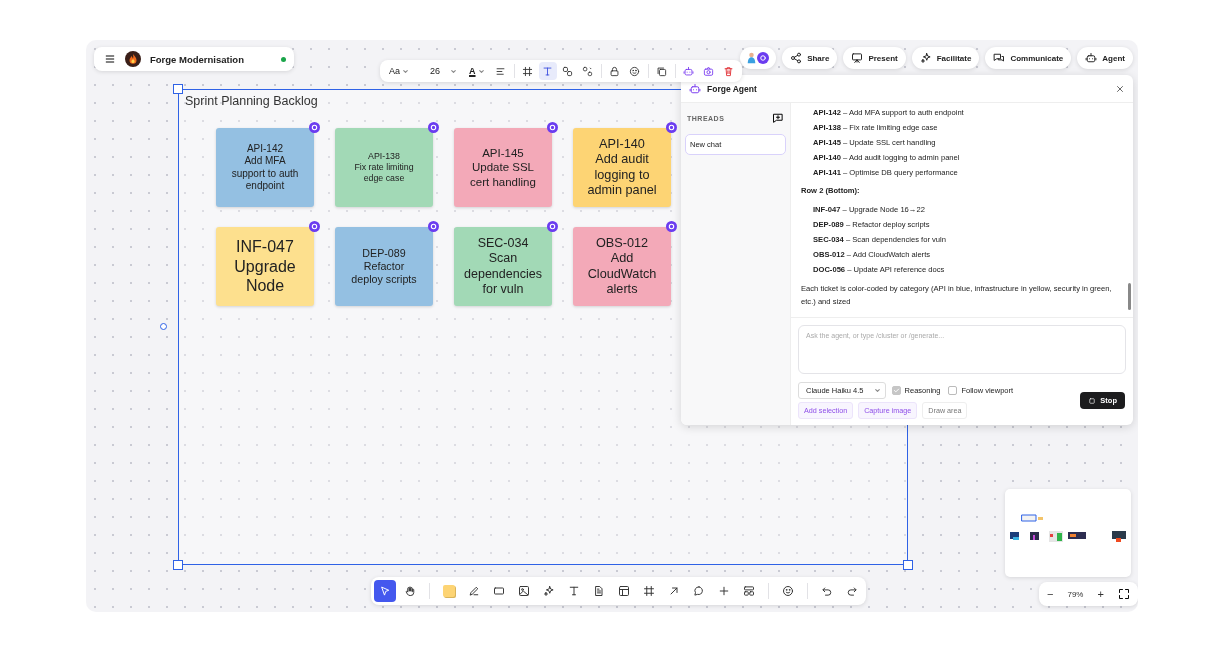  I want to click on document-icon, so click(599, 591).